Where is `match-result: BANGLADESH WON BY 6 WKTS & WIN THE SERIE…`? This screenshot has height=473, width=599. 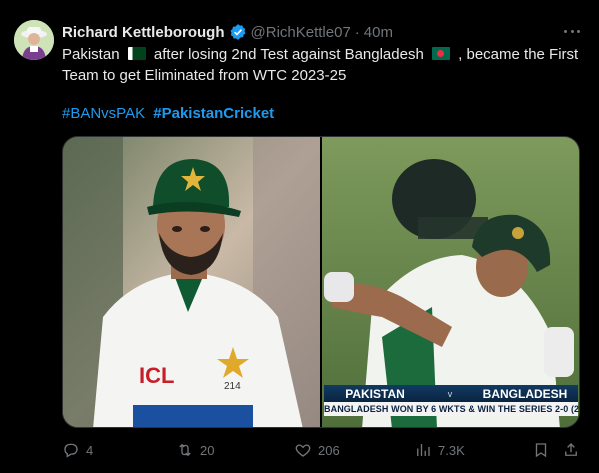 match-result: BANGLADESH WON BY 6 WKTS & WIN THE SERIE… is located at coordinates (451, 409).